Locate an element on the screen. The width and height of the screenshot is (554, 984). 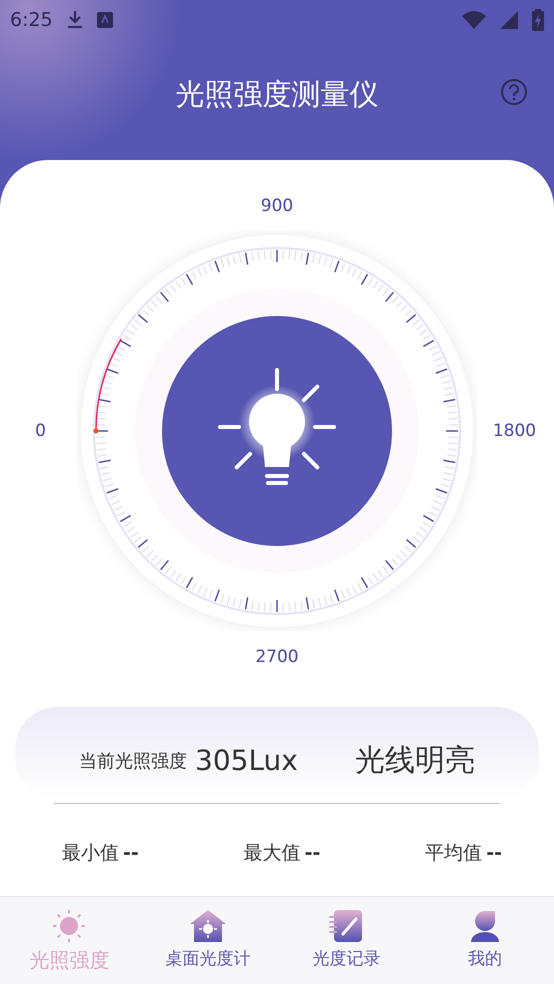
level-dot is located at coordinates (96, 431).